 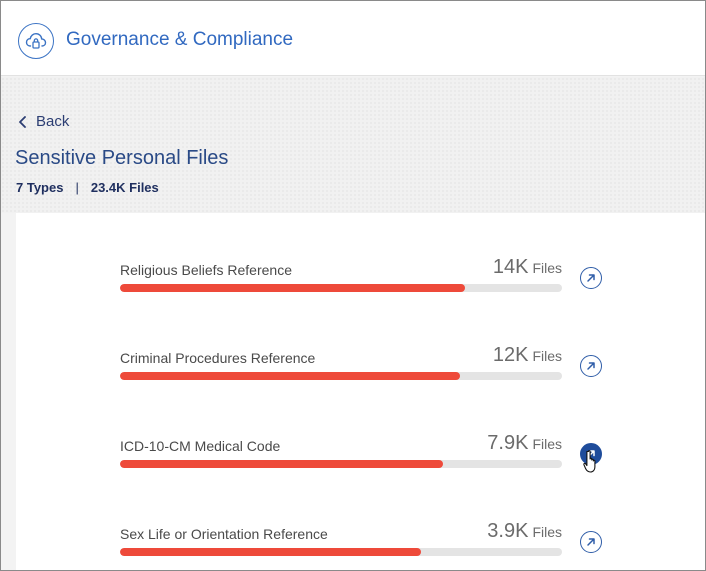 I want to click on type-label: Sex Life or Orientation Reference, so click(x=224, y=534).